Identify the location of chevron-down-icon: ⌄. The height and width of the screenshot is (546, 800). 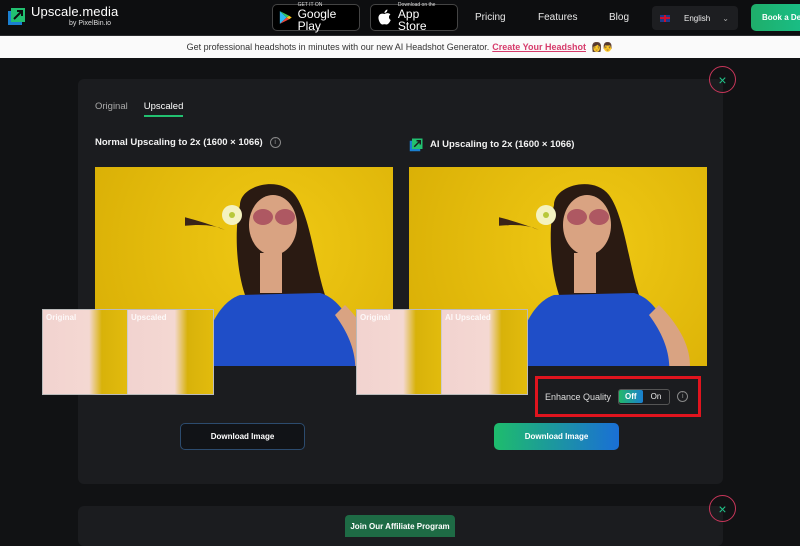
(725, 18).